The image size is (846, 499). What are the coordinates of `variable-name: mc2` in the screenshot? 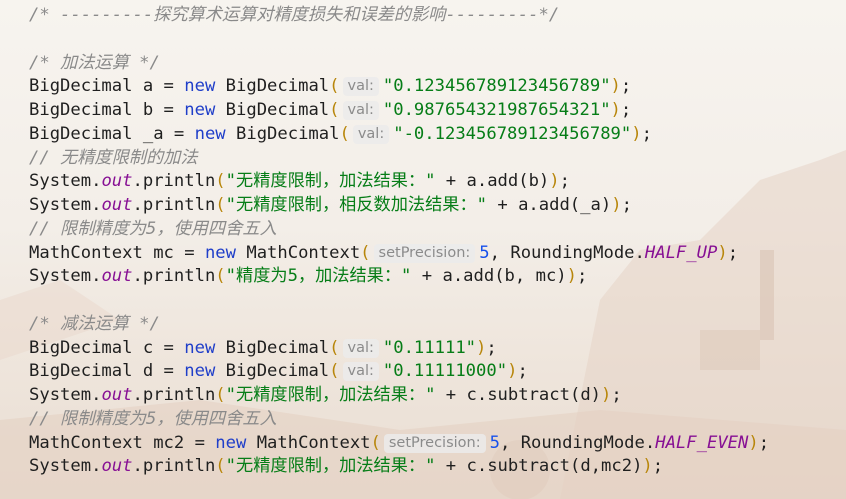 It's located at (169, 442).